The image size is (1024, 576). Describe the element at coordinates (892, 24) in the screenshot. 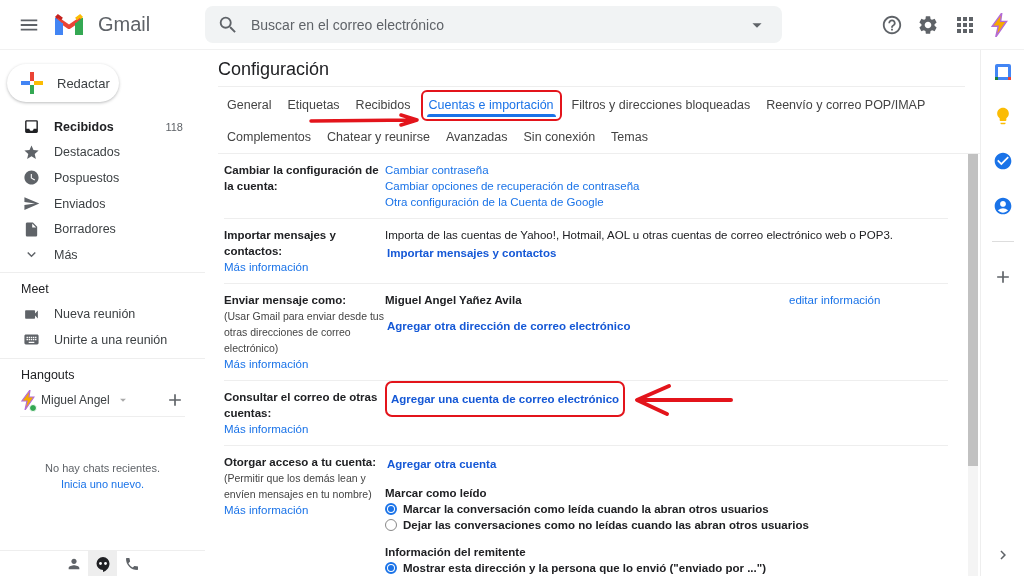

I see `help-icon` at that location.